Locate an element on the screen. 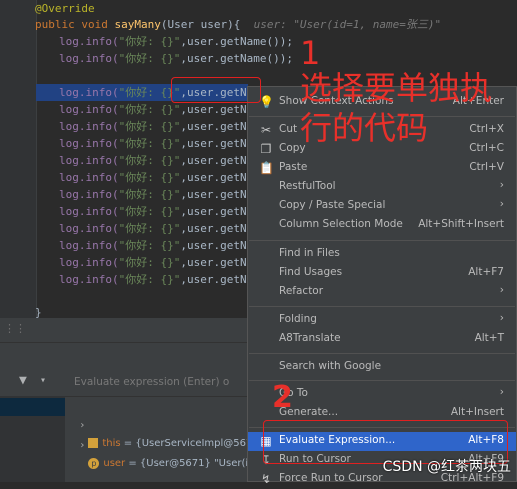 This screenshot has width=517, height=489. step1-number: 1 is located at coordinates (310, 53).